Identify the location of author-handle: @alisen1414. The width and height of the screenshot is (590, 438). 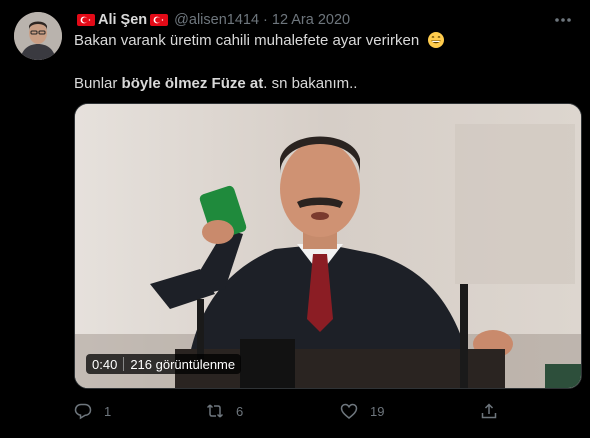
(216, 20).